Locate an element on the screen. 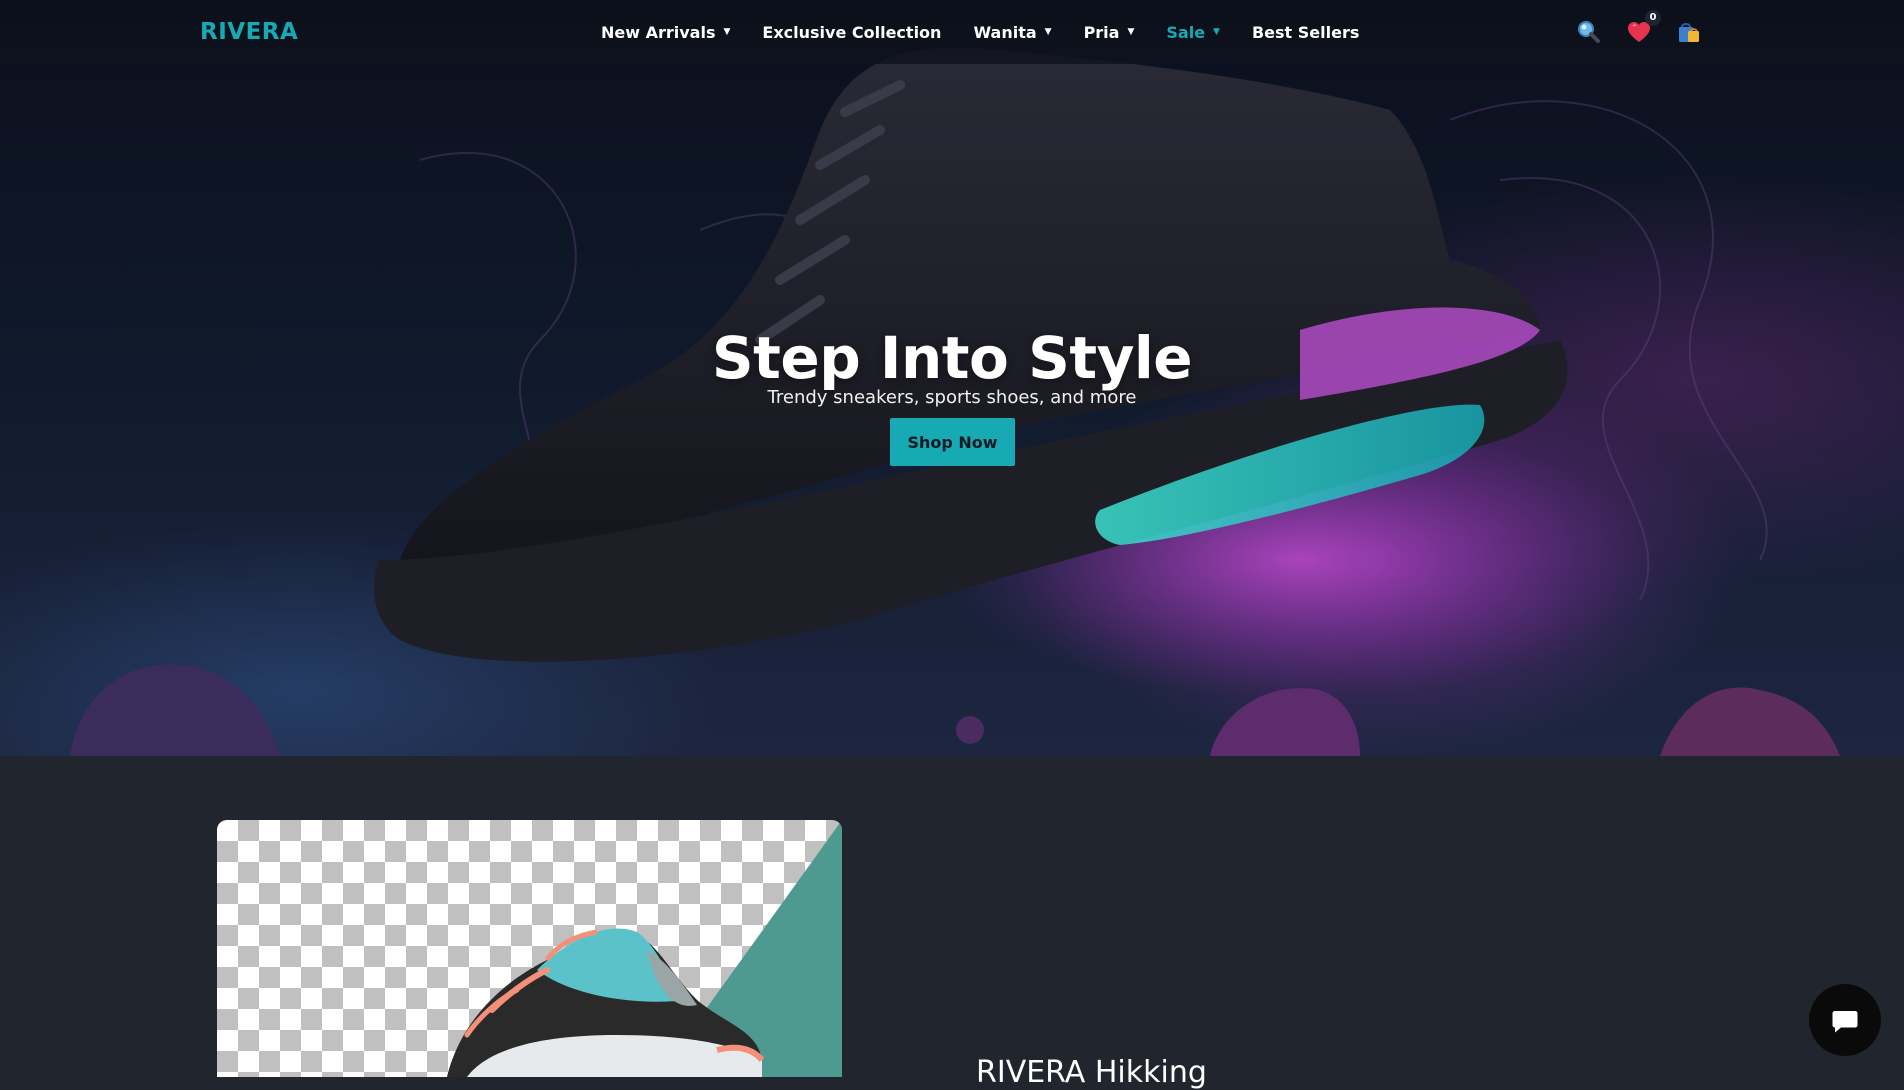 The image size is (1904, 1090). nav-actions: 0 is located at coordinates (1650, 28).